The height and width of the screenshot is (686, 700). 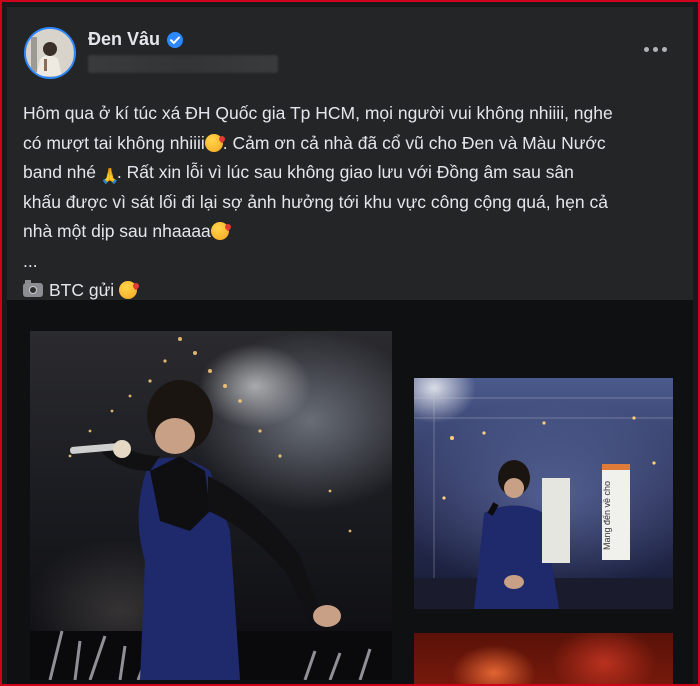 I want to click on author-row: Đen Vâu, so click(x=136, y=39).